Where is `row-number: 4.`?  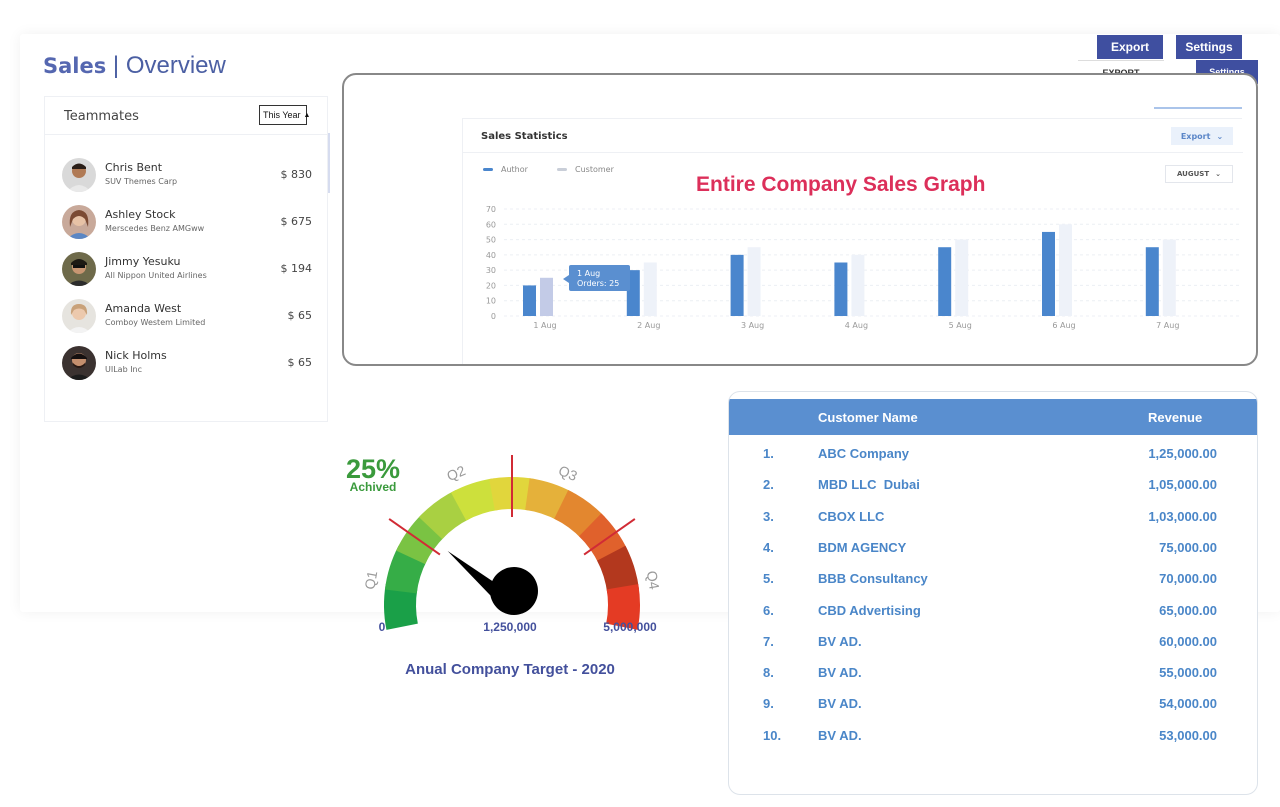 row-number: 4. is located at coordinates (768, 547).